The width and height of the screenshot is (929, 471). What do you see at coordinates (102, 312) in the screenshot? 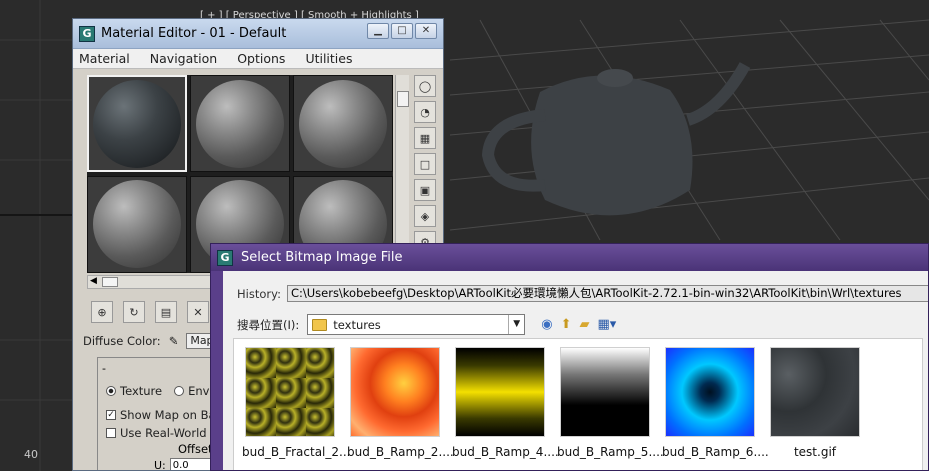
I see `get-material-icon: ⊕` at bounding box center [102, 312].